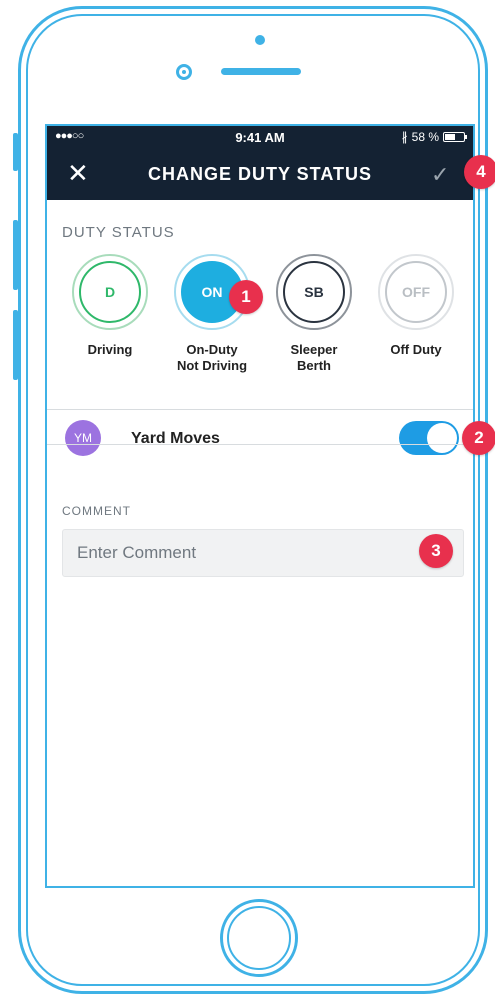 The width and height of the screenshot is (495, 1000). I want to click on status-option-on-duty: ON On-Duty Not Driving, so click(212, 314).